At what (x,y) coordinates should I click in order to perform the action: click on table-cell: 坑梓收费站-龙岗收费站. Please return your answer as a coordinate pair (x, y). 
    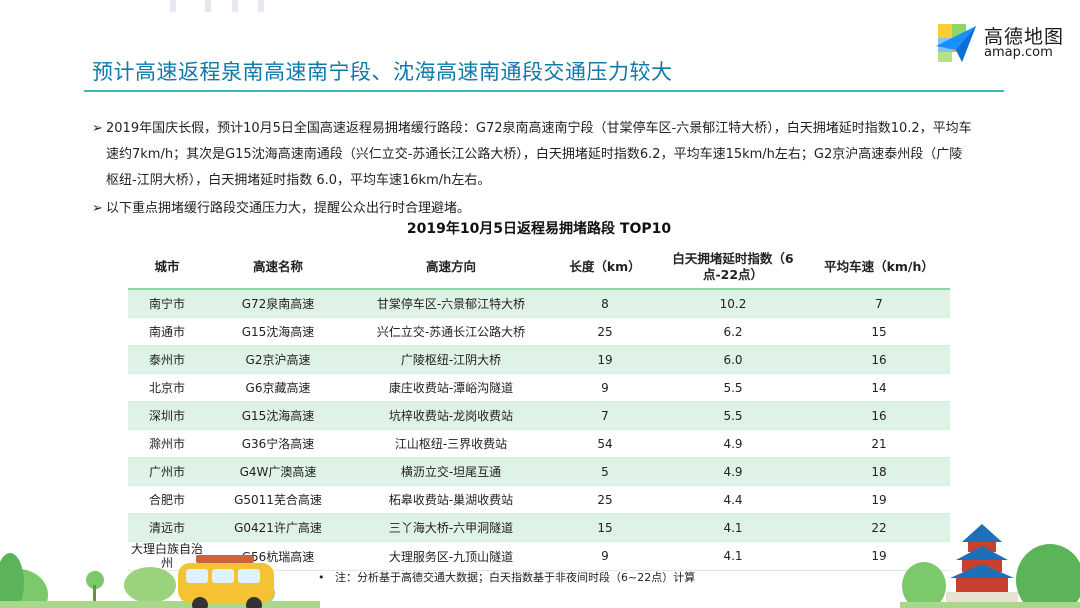
    Looking at the image, I should click on (451, 415).